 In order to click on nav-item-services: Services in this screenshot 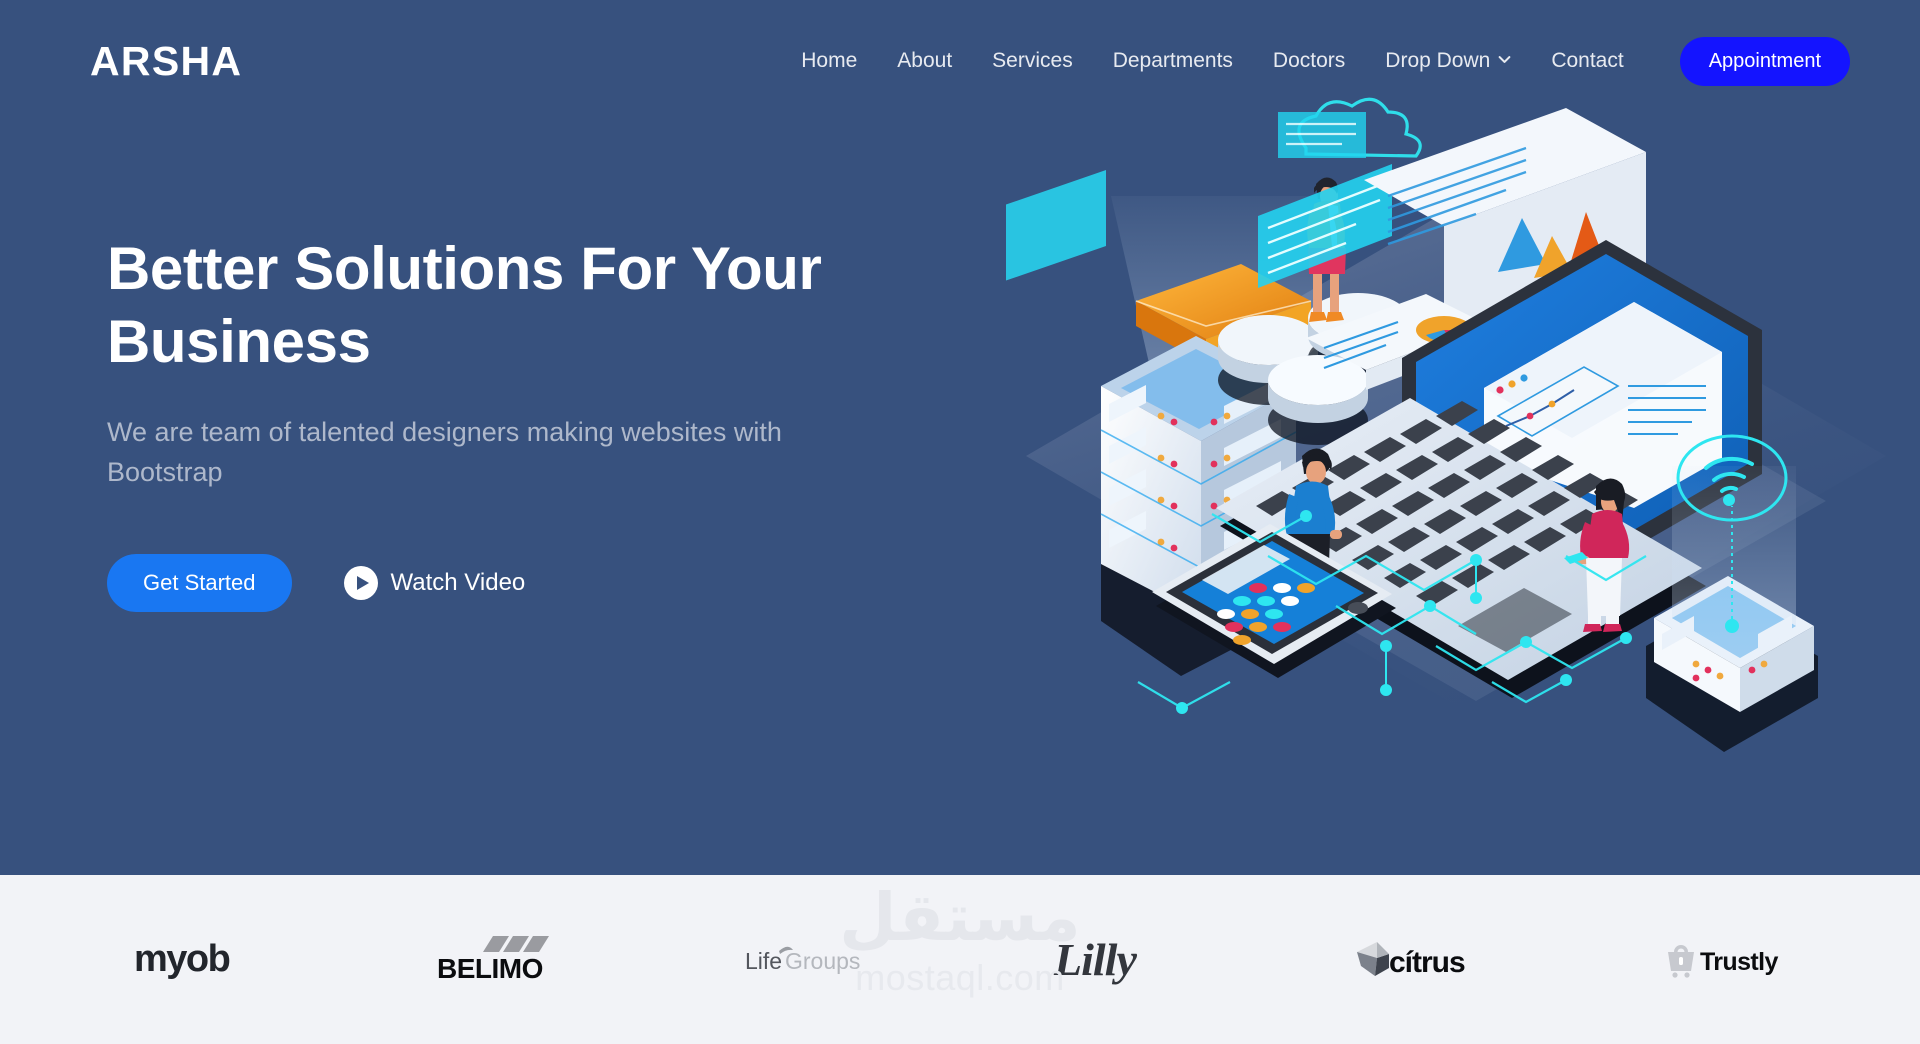, I will do `click(1032, 61)`.